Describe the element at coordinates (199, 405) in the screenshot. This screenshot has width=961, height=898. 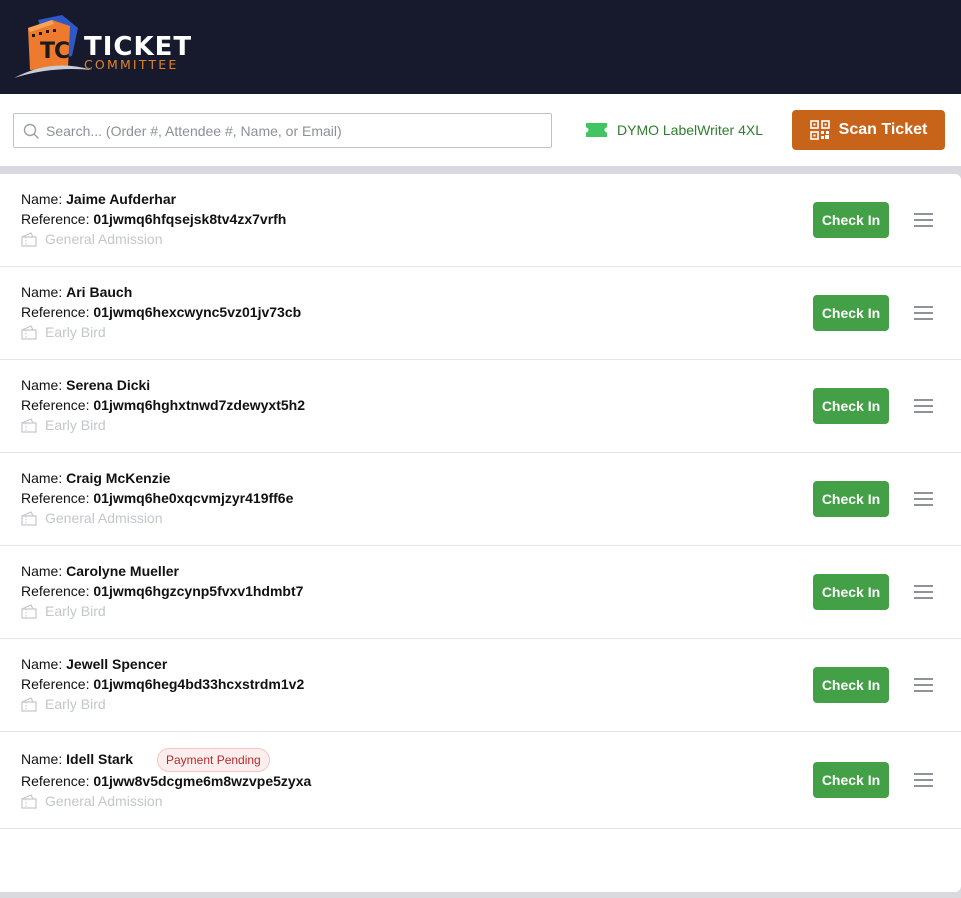
I see `attendee-reference: 01jwmq6hghxtnwd7zdewyxt5h2` at that location.